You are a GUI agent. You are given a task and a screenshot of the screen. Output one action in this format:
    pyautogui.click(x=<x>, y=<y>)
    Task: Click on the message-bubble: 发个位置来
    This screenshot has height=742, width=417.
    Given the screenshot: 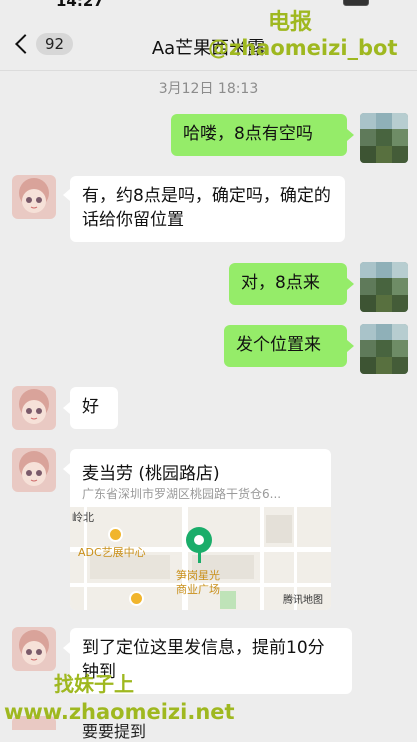 What is the action you would take?
    pyautogui.click(x=285, y=346)
    